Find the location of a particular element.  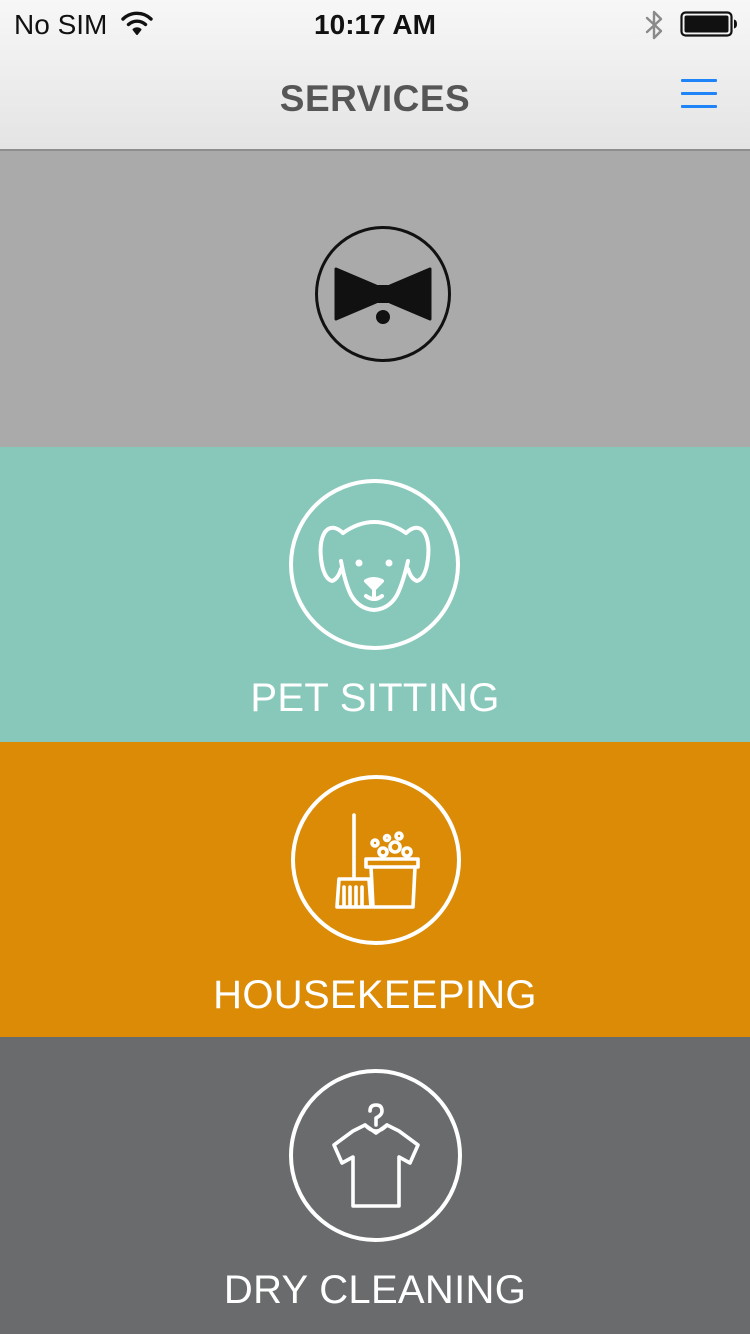

menu-button is located at coordinates (698, 96).